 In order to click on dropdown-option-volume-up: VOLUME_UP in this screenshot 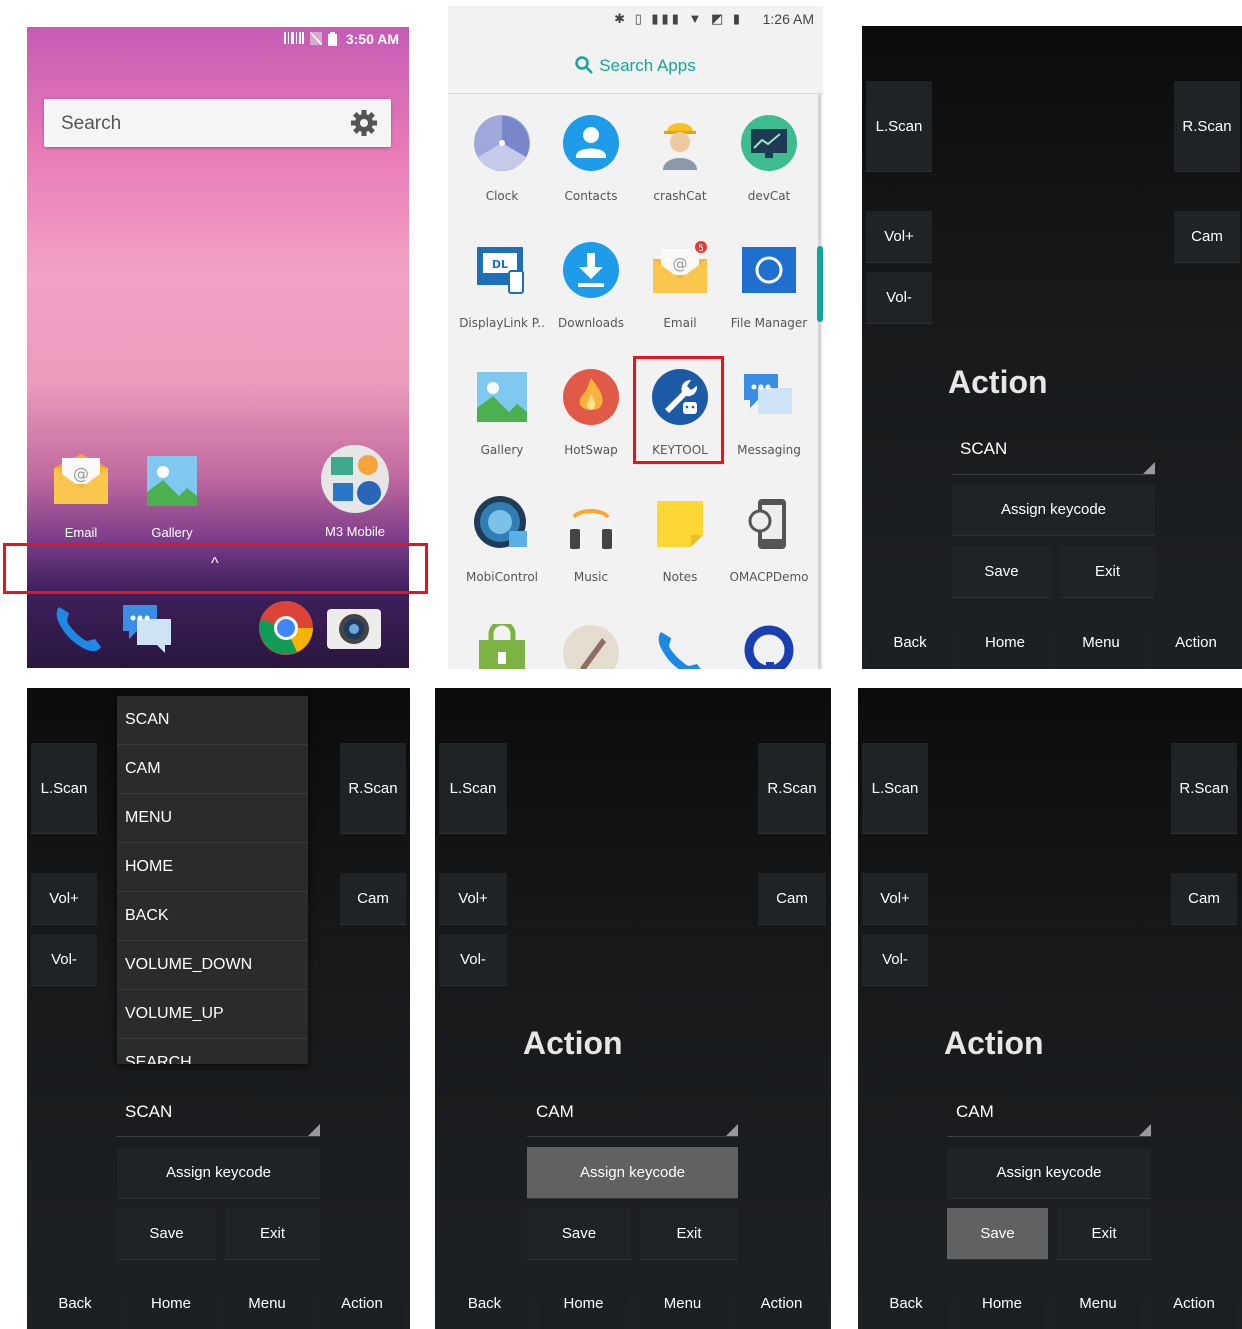, I will do `click(212, 1014)`.